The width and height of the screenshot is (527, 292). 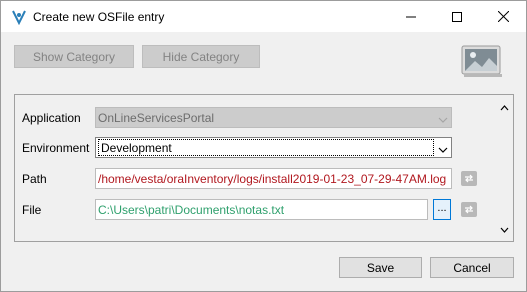 I want to click on application-value: OnLineServicesPortal, so click(x=156, y=117).